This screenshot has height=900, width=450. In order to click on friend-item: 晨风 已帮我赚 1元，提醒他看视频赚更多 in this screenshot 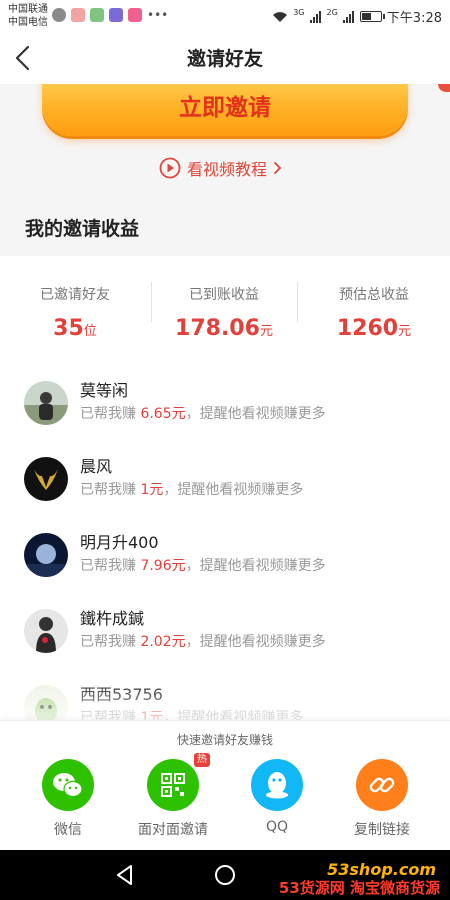, I will do `click(225, 483)`.